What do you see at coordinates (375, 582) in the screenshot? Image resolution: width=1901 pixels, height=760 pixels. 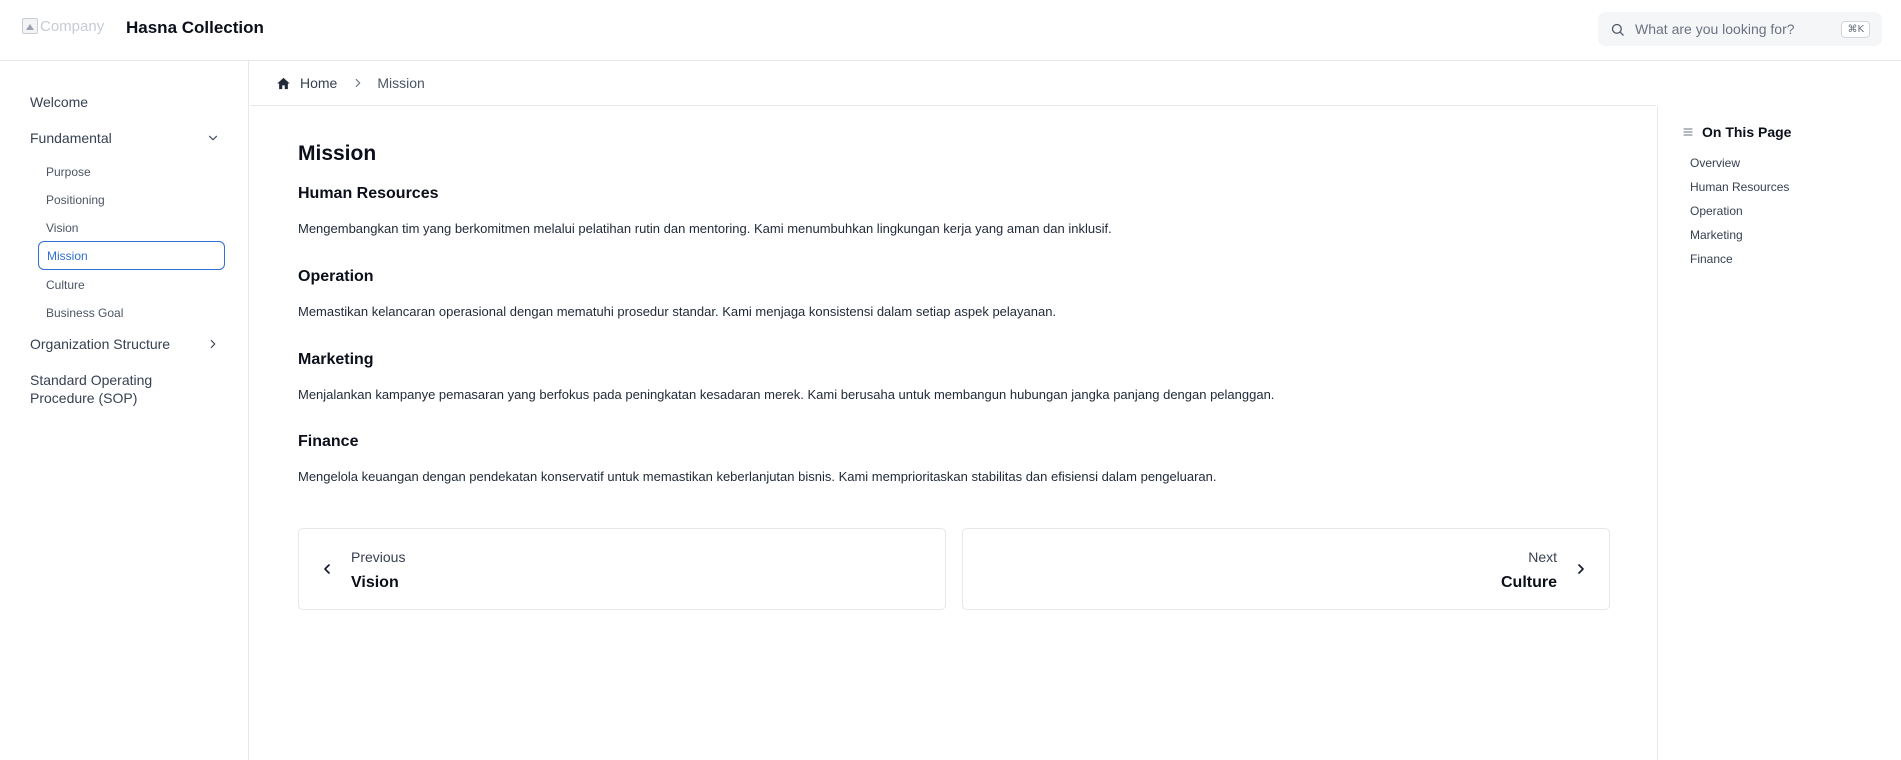 I see `previous-title: Vision` at bounding box center [375, 582].